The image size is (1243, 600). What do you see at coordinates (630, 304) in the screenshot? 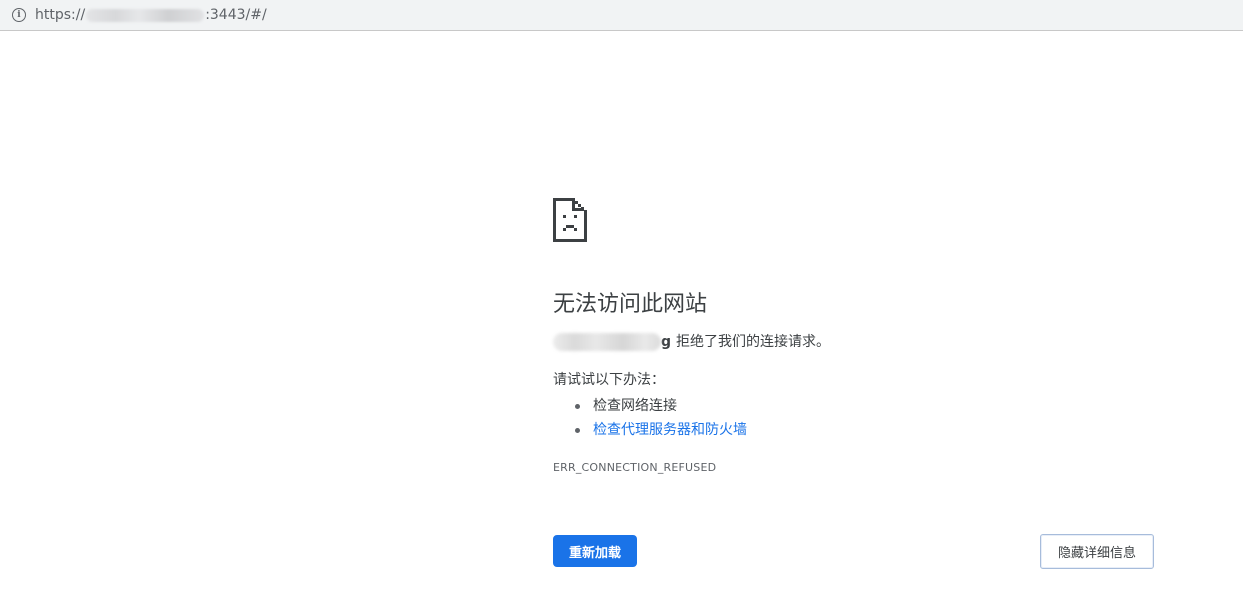
I see `error-heading: 无法访问此网站` at bounding box center [630, 304].